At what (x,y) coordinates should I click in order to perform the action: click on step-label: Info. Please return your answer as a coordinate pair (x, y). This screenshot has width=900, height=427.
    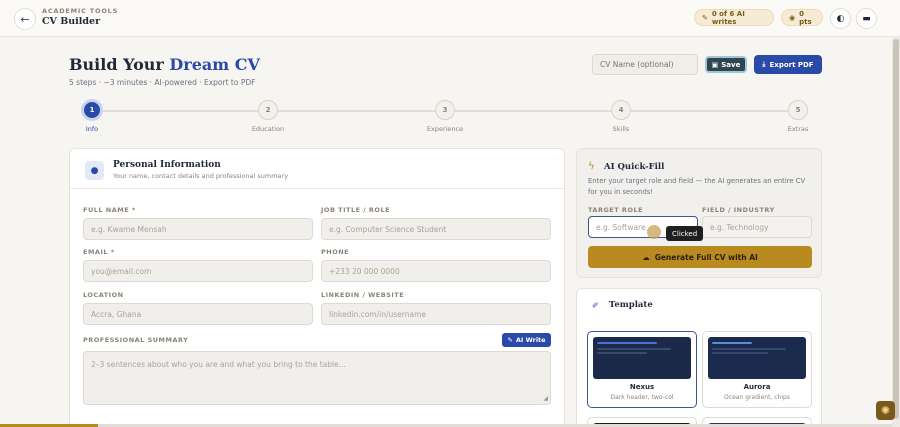
    Looking at the image, I should click on (92, 129).